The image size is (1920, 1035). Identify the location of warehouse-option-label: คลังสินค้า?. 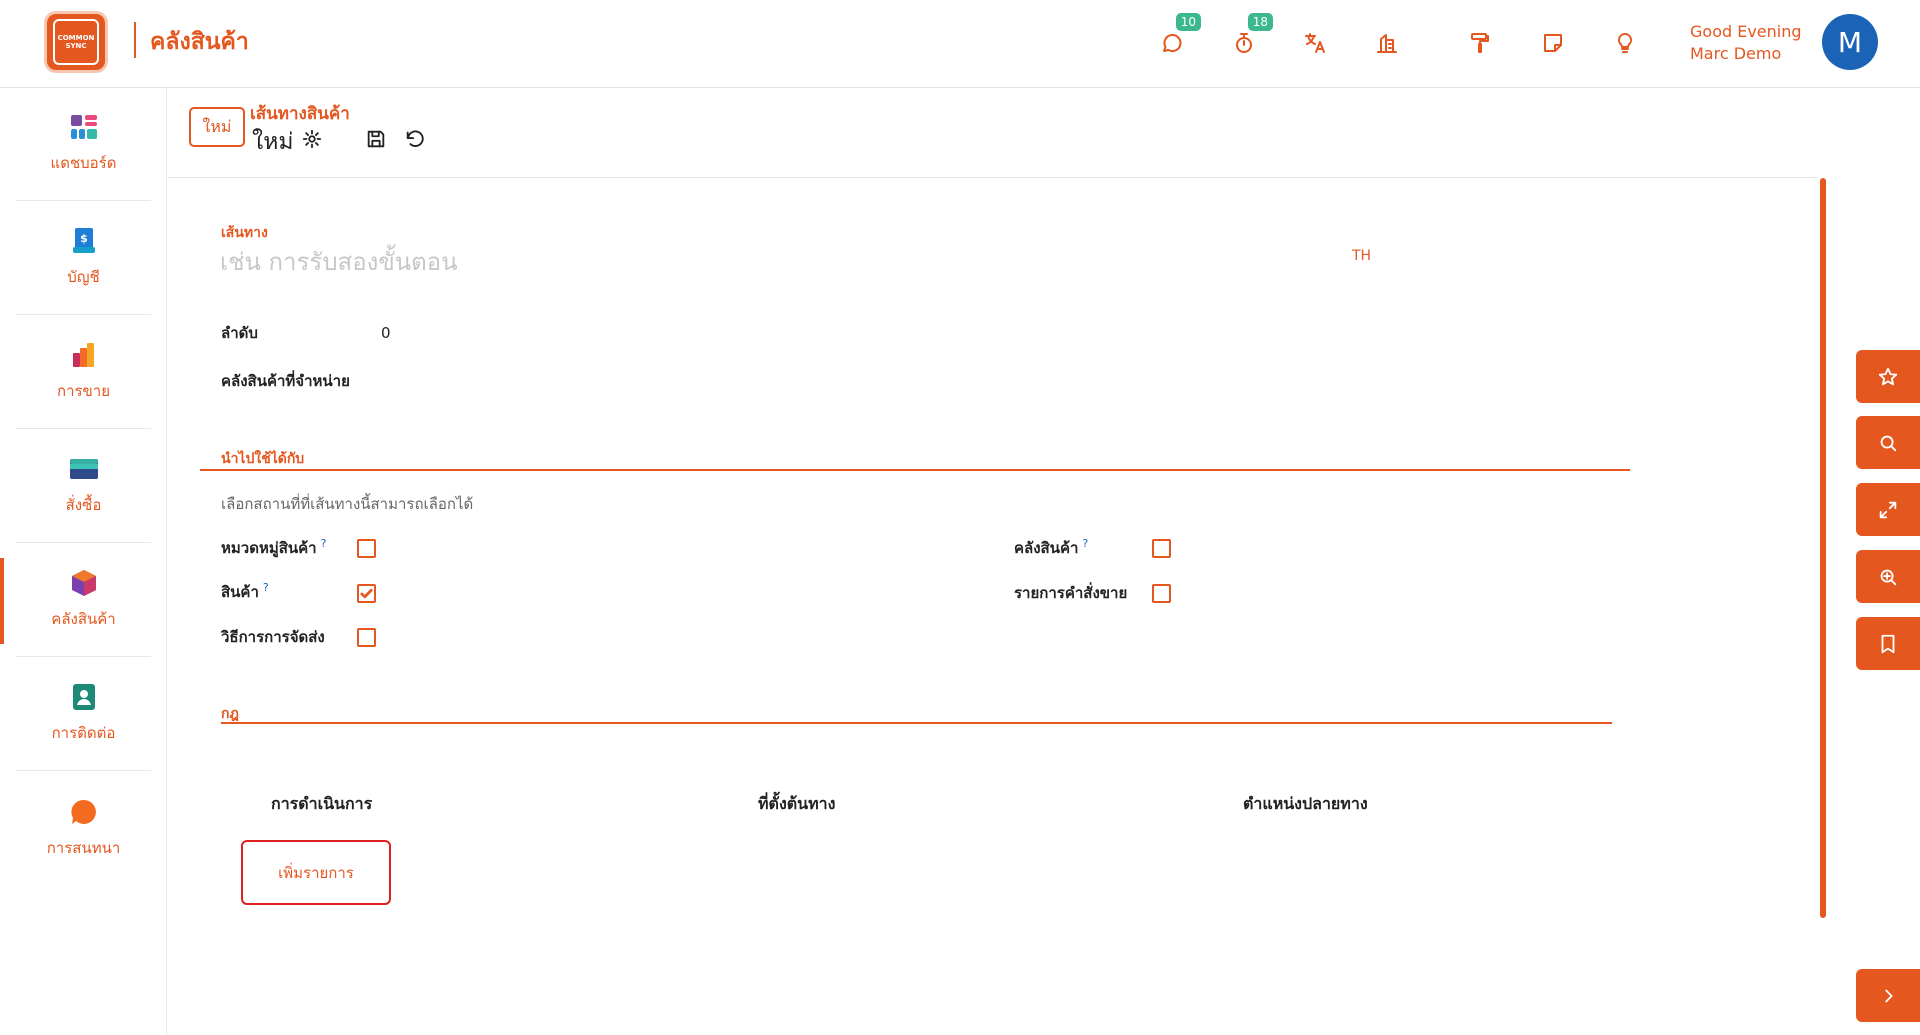
(1051, 548).